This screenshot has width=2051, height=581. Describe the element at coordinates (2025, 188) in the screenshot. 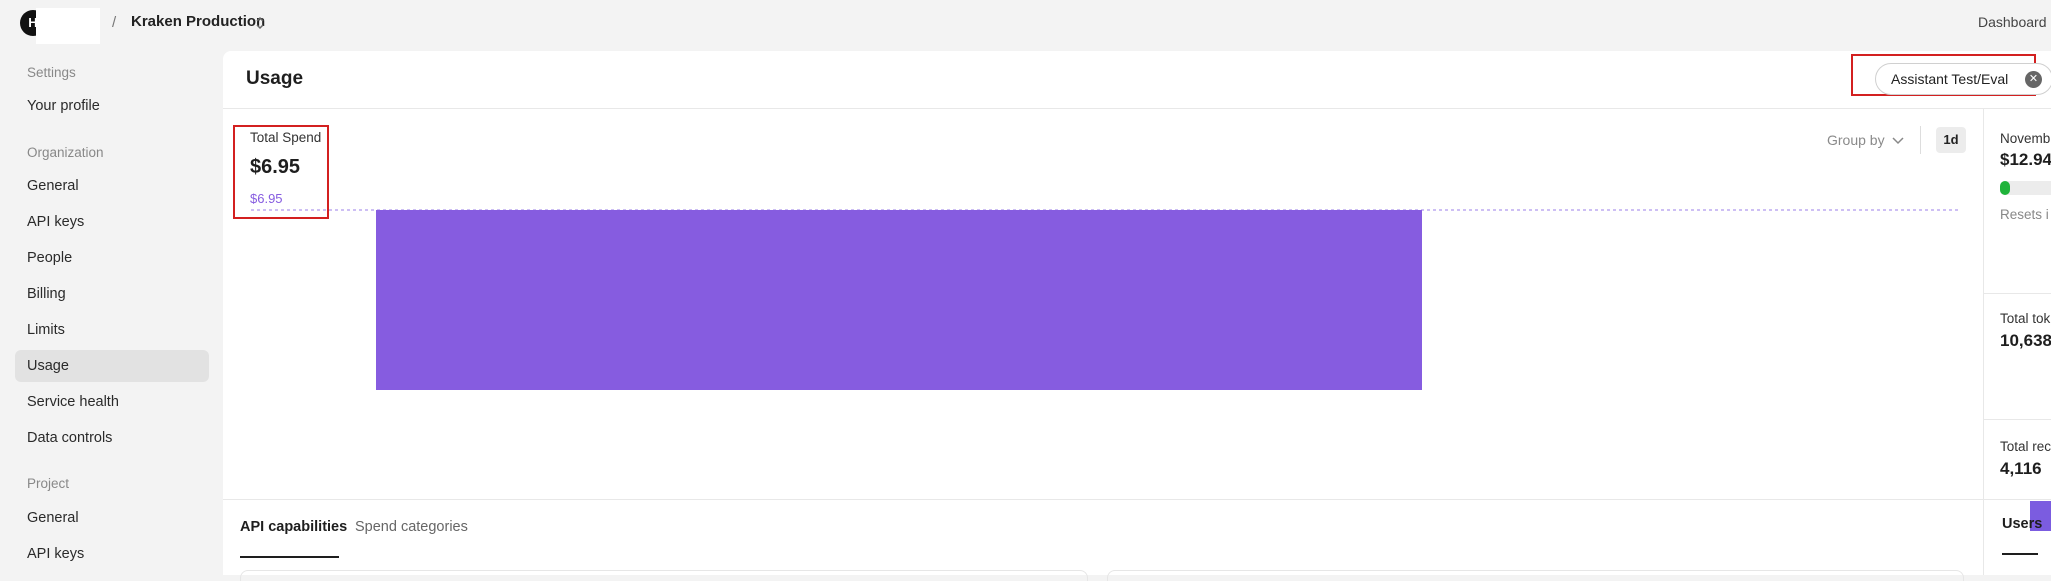

I see `budget-progress-bar` at that location.